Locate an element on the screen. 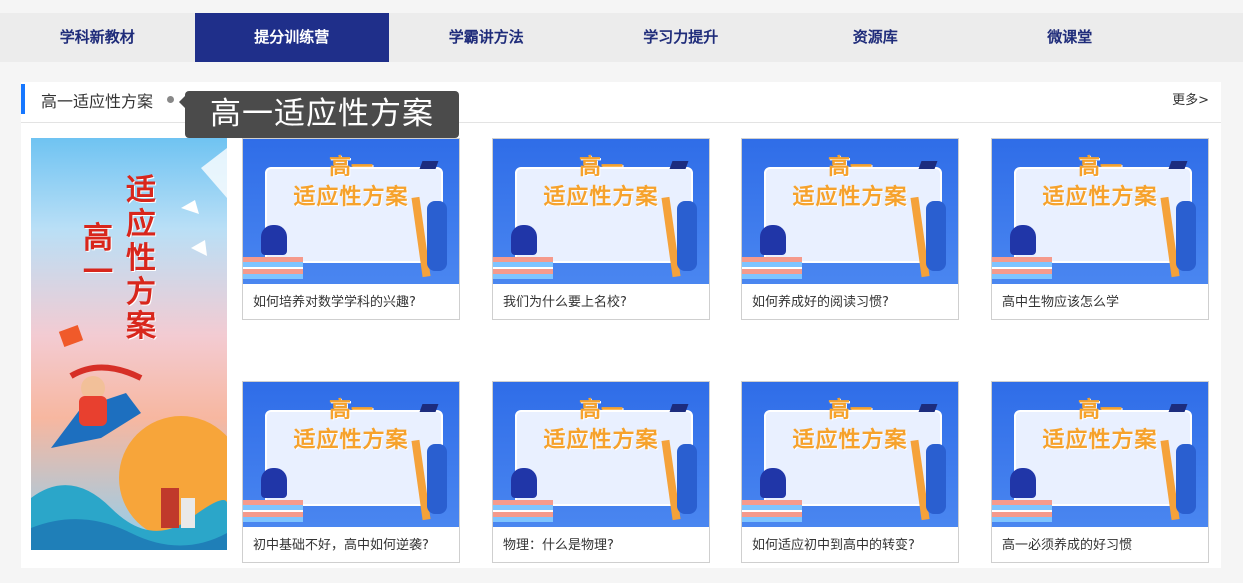  more-link: 更多> is located at coordinates (1190, 98).